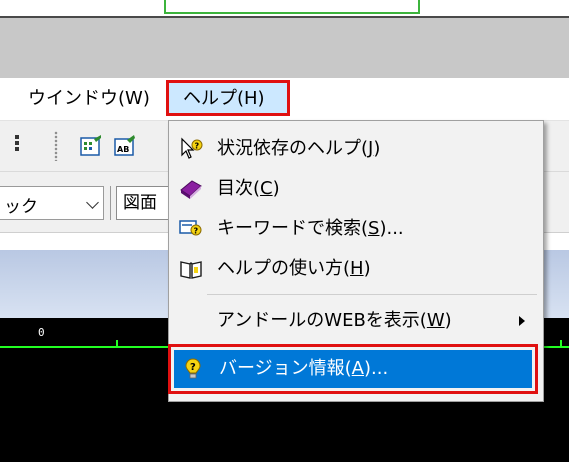 This screenshot has height=462, width=569. I want to click on toolbar-divider, so click(110, 203).